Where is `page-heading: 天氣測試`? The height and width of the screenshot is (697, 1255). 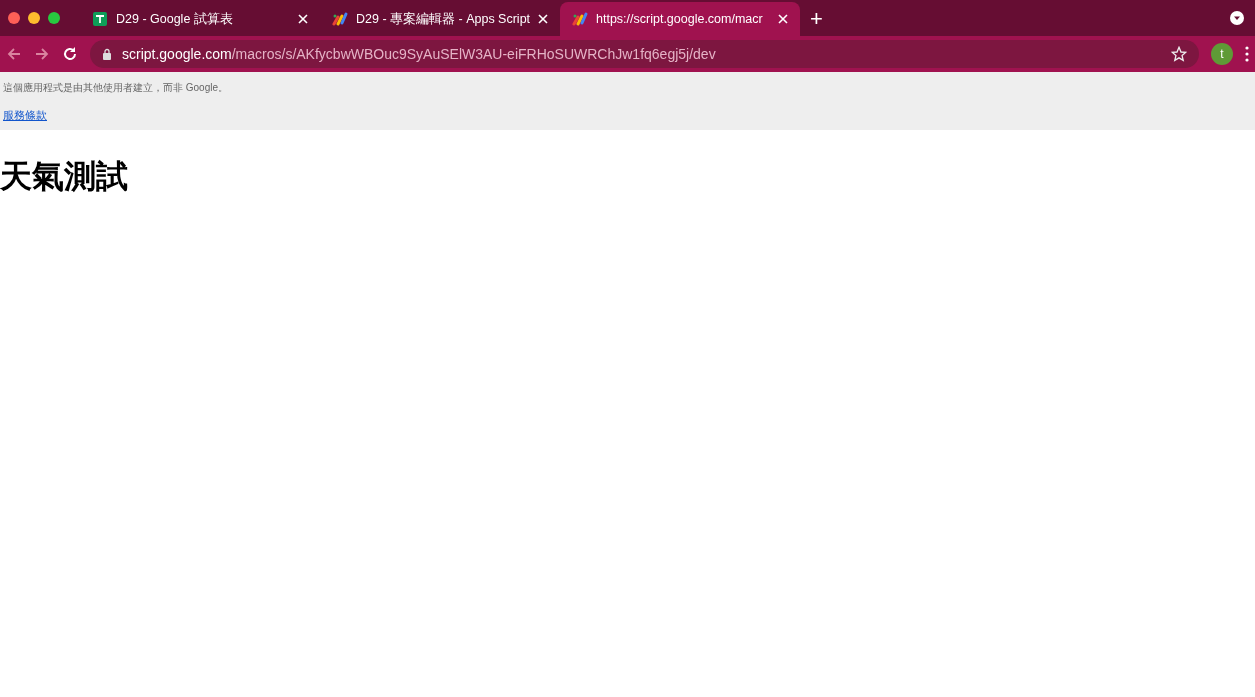 page-heading: 天氣測試 is located at coordinates (64, 176).